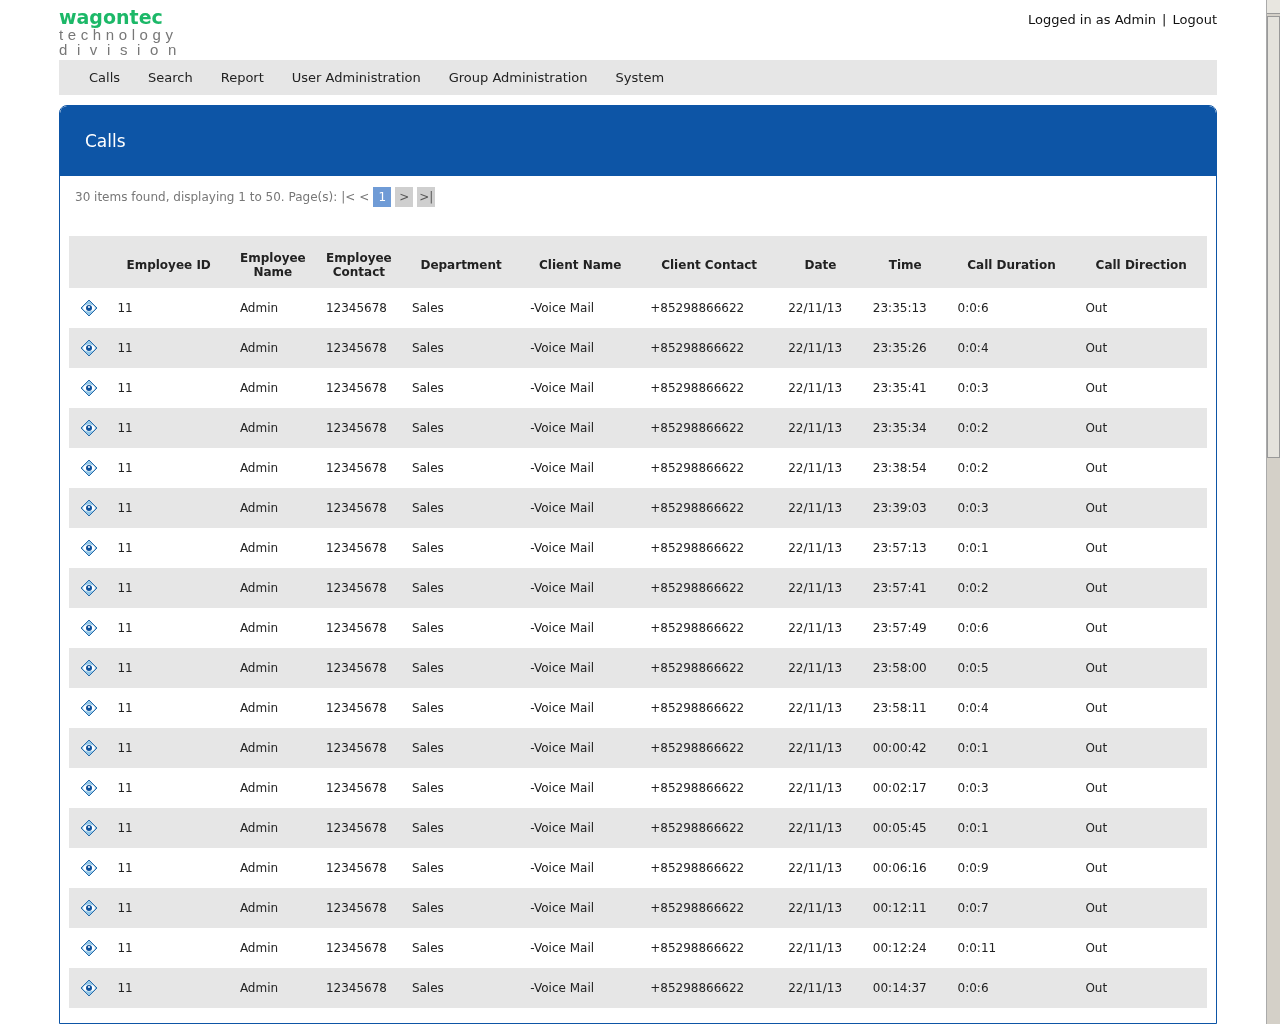 Image resolution: width=1280 pixels, height=1024 pixels. I want to click on nav-link: Calls, so click(105, 77).